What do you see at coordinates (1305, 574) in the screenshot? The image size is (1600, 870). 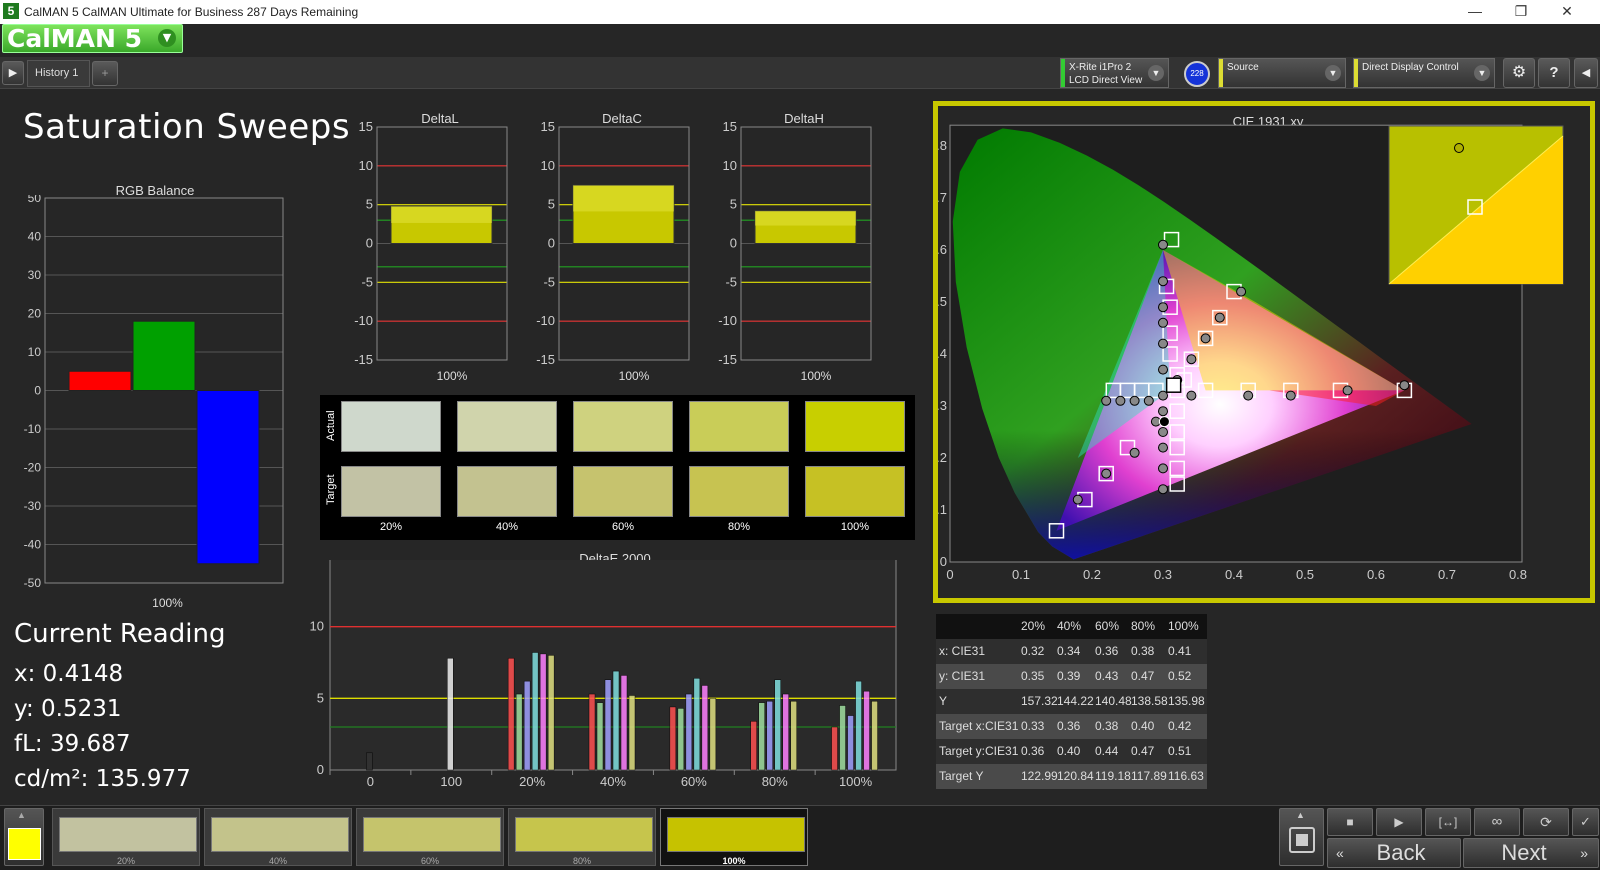 I see `x-tick-label: 0.5` at bounding box center [1305, 574].